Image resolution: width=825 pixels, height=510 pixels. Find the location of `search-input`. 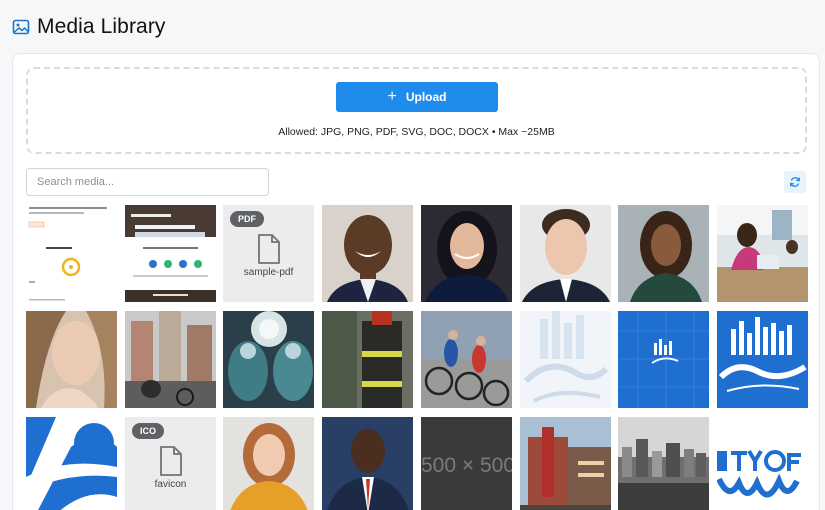

search-input is located at coordinates (147, 182).